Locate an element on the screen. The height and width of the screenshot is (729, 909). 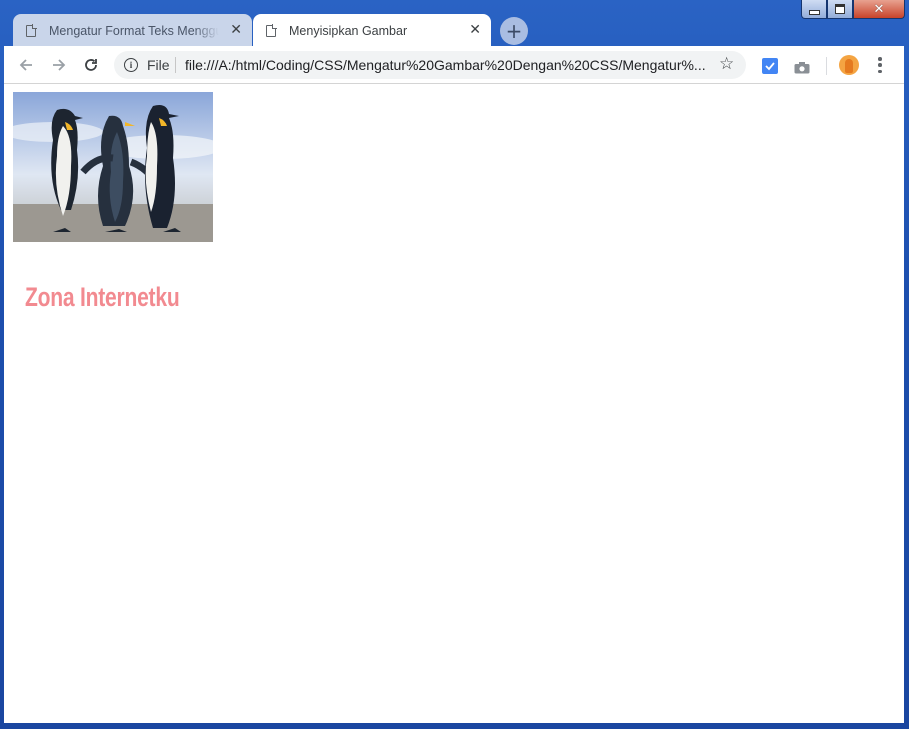
maximize-button is located at coordinates (840, 9).